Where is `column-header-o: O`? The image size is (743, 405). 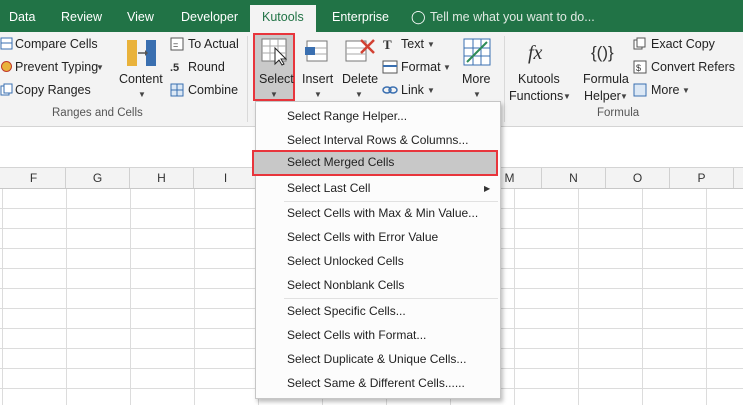 column-header-o: O is located at coordinates (638, 178).